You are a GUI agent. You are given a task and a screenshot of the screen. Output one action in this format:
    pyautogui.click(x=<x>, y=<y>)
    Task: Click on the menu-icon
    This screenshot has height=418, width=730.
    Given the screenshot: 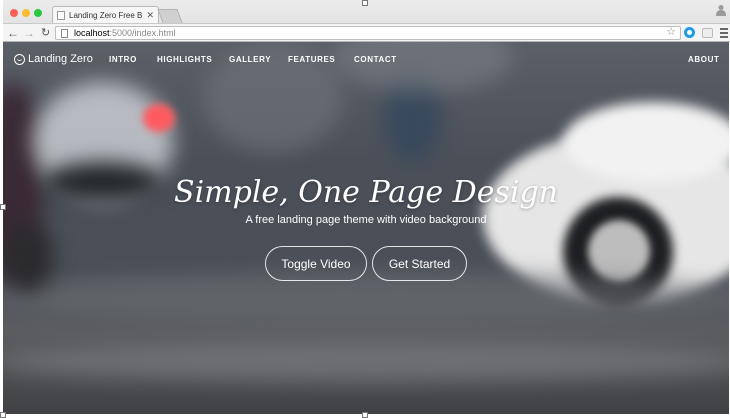 What is the action you would take?
    pyautogui.click(x=724, y=33)
    